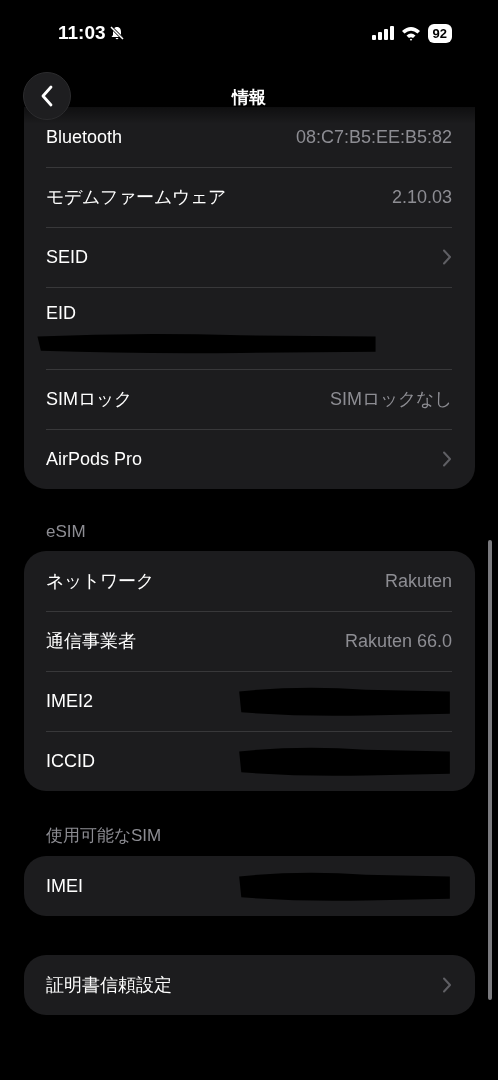 The height and width of the screenshot is (1080, 498). I want to click on row-label: ICCID, so click(70, 761).